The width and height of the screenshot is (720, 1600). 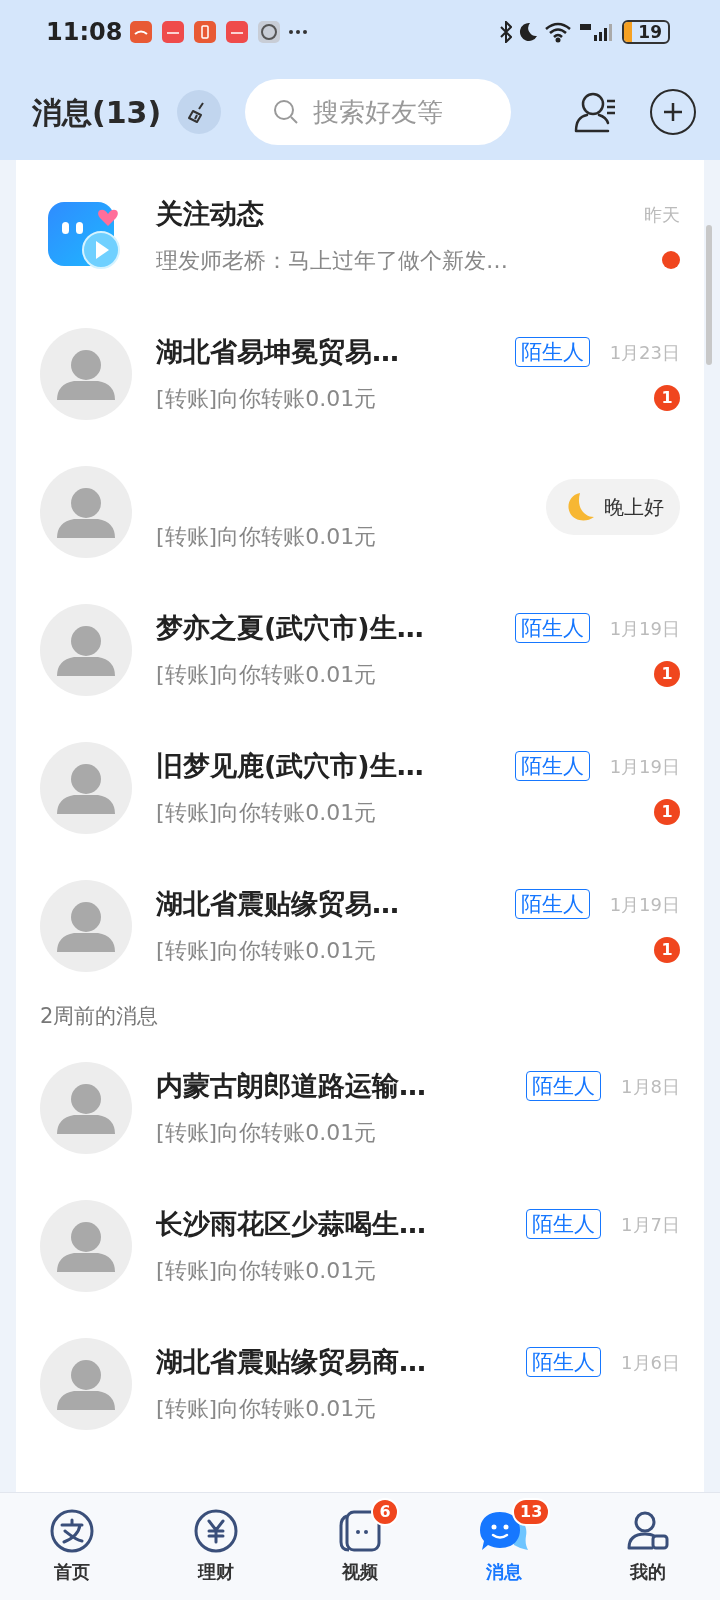 What do you see at coordinates (613, 507) in the screenshot?
I see `greeting-chip: 晚上好` at bounding box center [613, 507].